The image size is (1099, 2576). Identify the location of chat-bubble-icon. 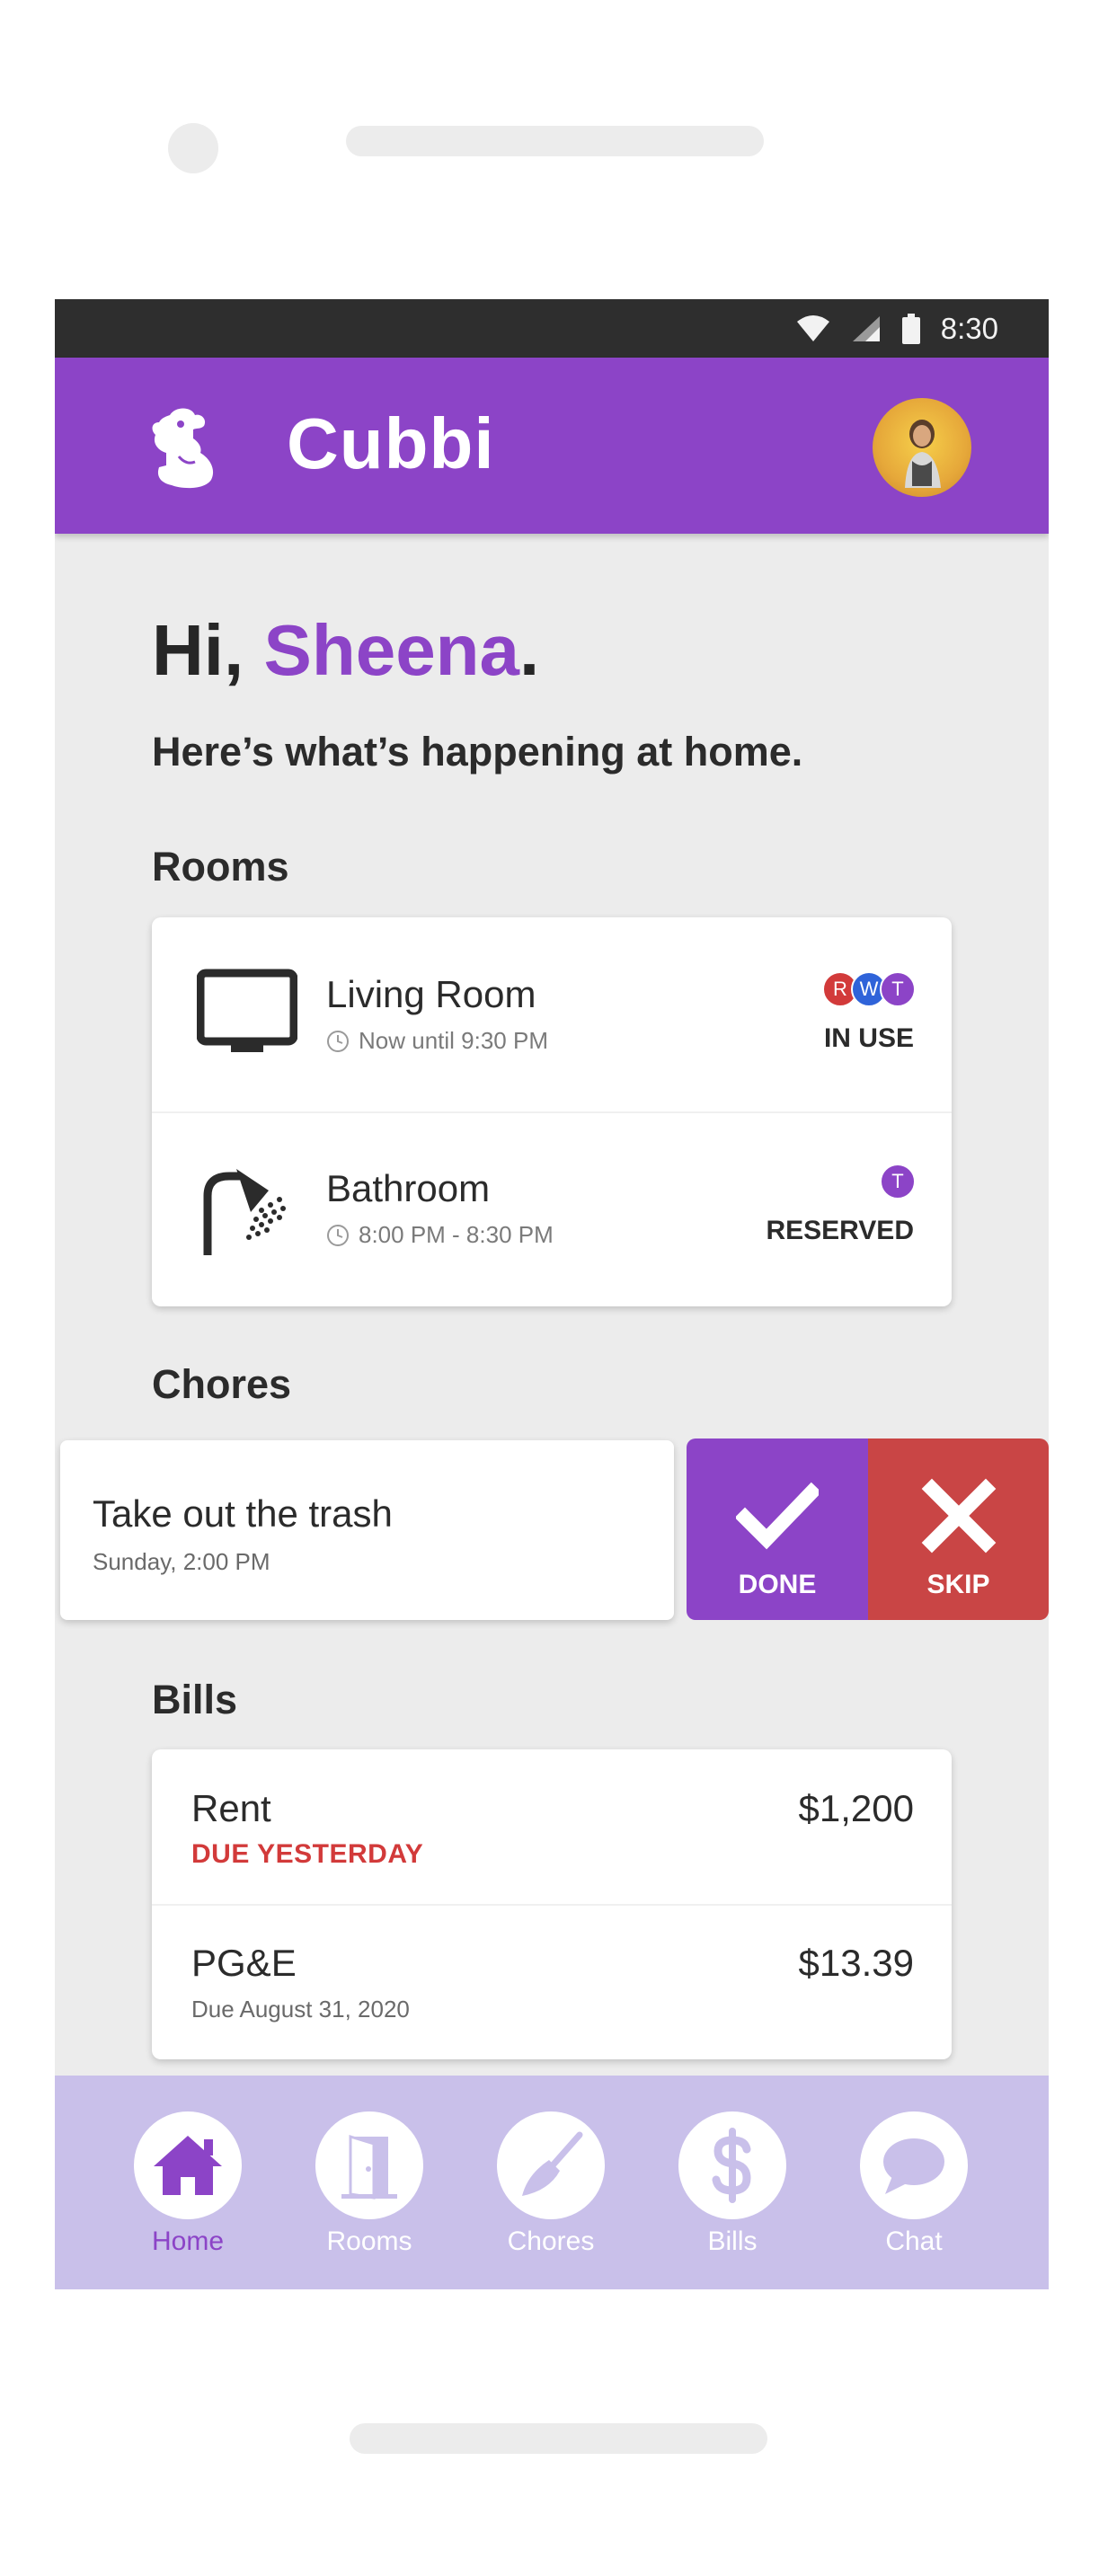
(913, 2166).